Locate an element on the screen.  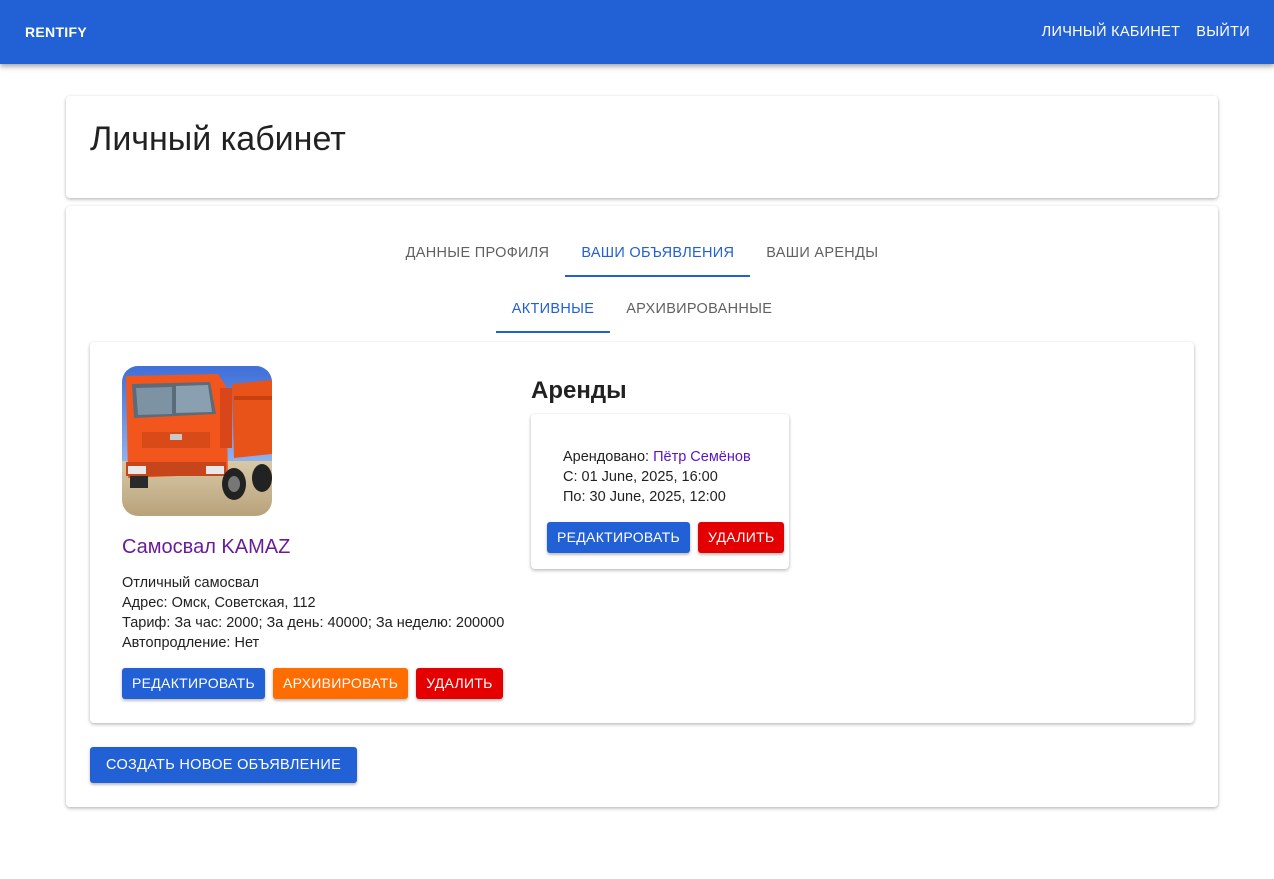
create-listing-button: СОЗДАТЬ НОВОЕ ОБЪЯВЛЕНИЕ is located at coordinates (224, 765).